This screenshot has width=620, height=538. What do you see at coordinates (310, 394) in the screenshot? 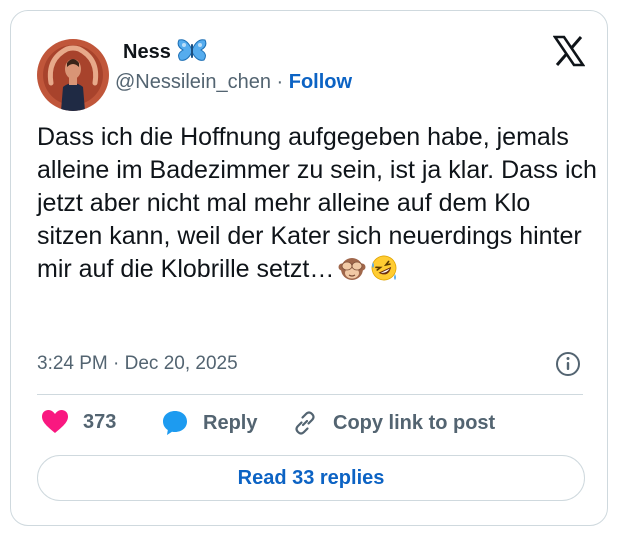
I see `divider` at bounding box center [310, 394].